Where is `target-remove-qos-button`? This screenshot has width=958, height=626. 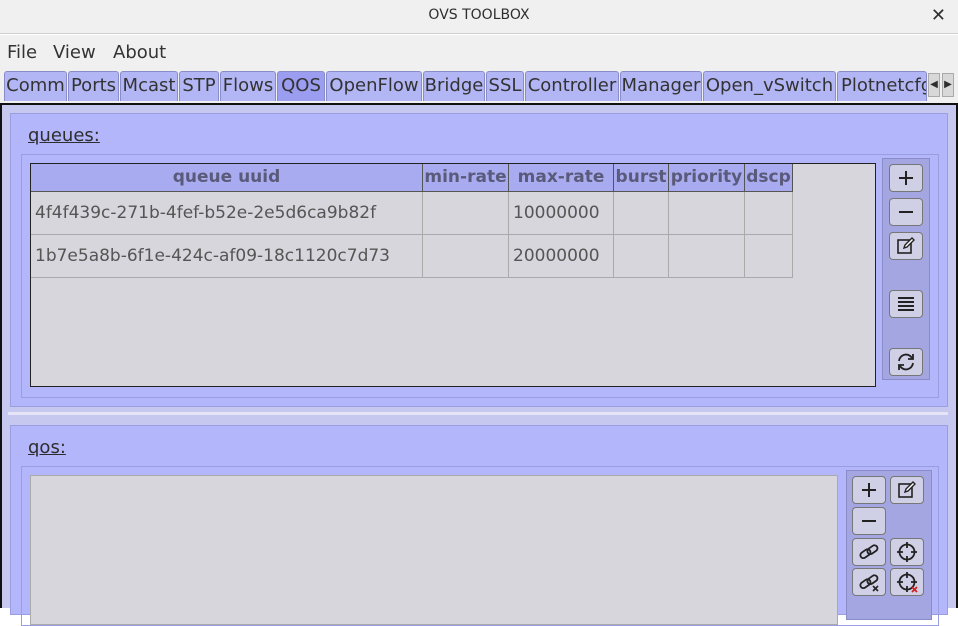
target-remove-qos-button is located at coordinates (907, 582).